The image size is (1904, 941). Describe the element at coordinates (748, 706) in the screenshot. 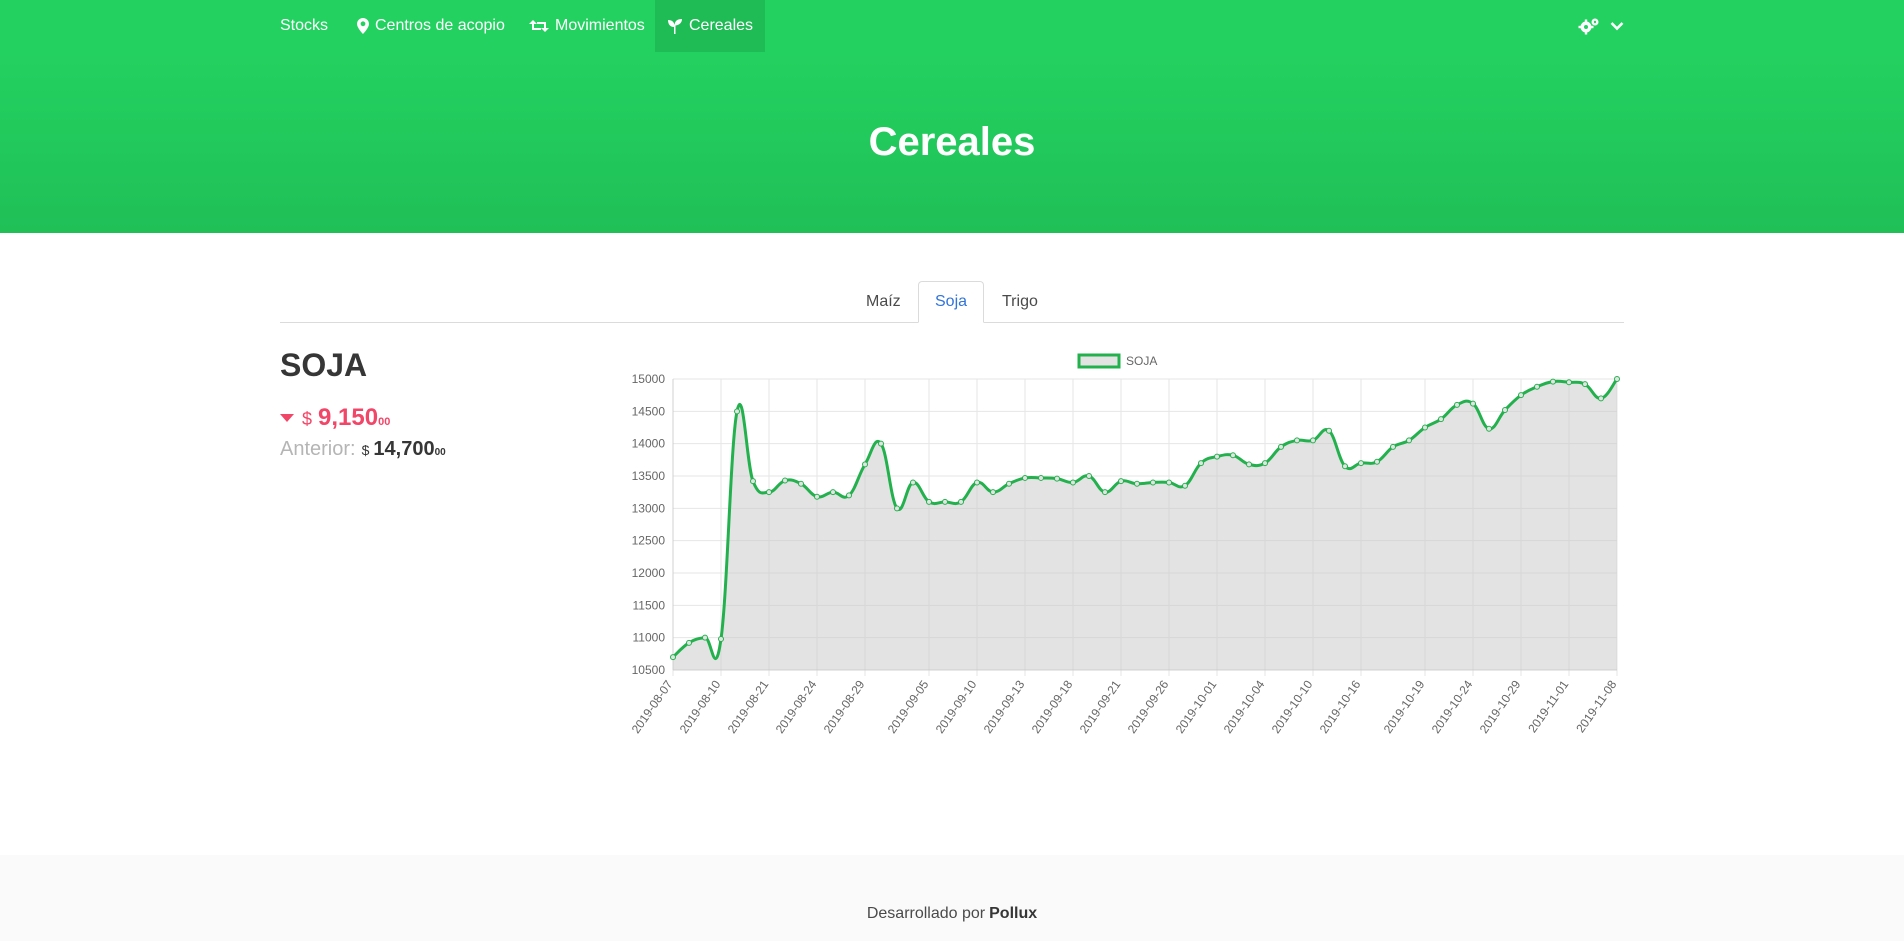

I see `x-tick-label: 2019-08-21` at that location.